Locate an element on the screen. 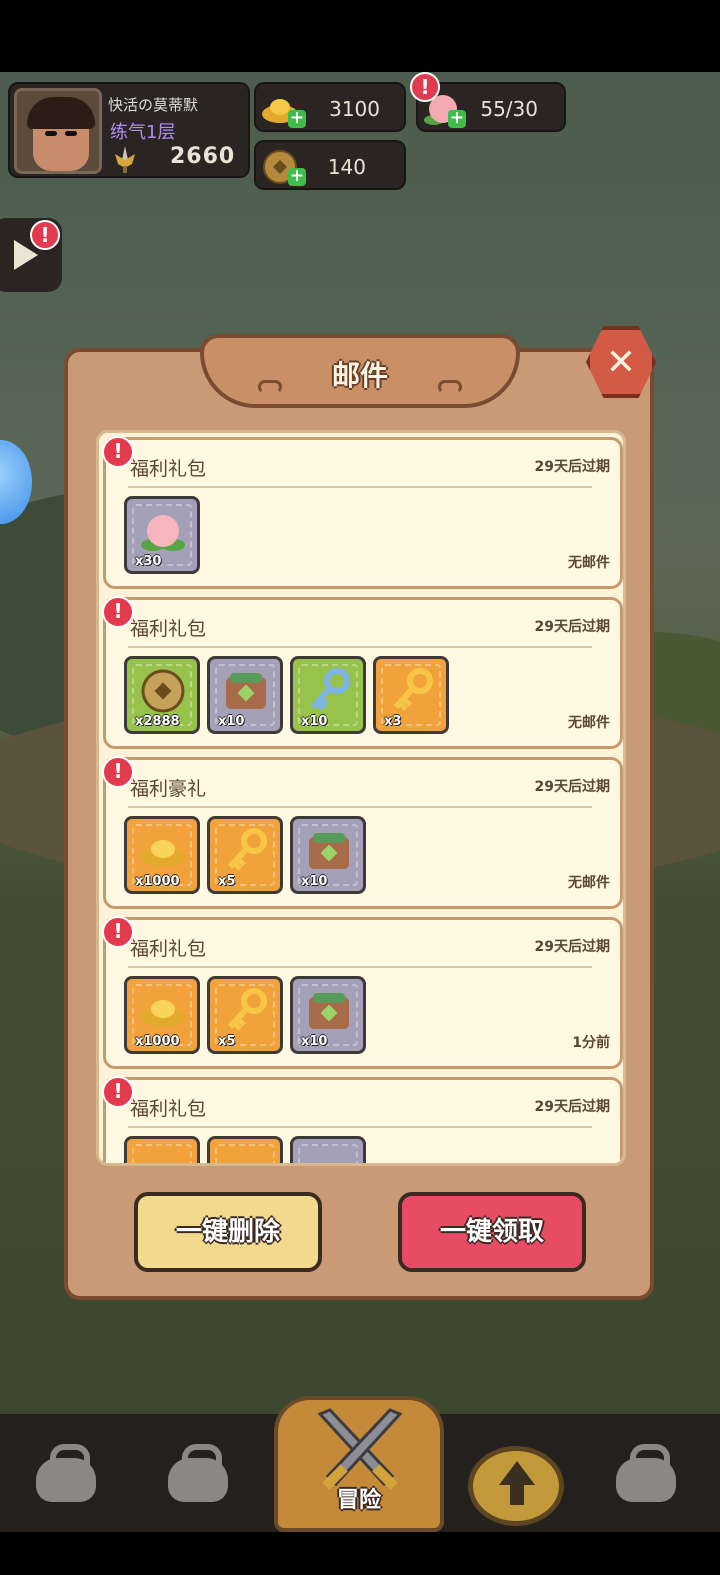 This screenshot has height=1575, width=720. combat-power: 2660 is located at coordinates (203, 156).